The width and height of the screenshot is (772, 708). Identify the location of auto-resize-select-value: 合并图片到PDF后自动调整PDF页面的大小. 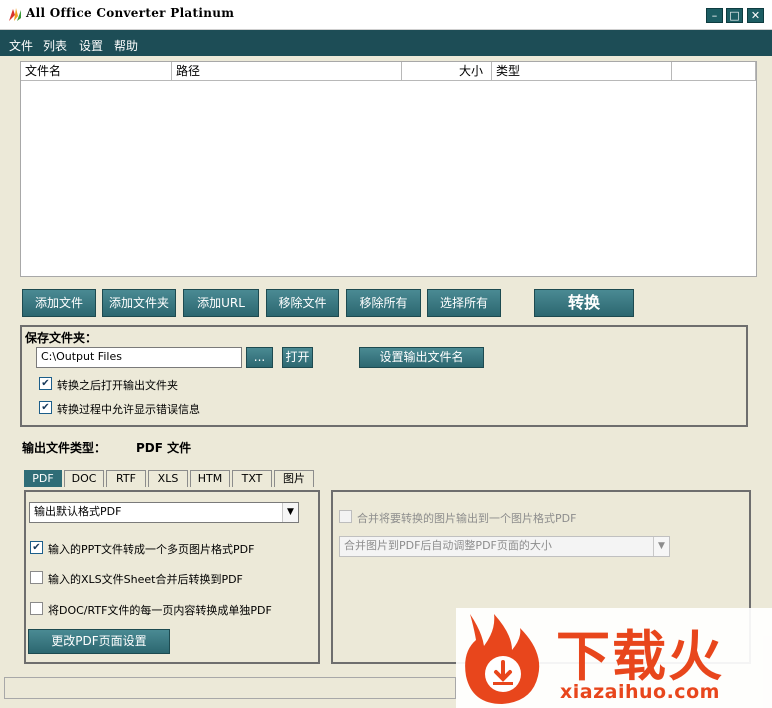
(448, 545).